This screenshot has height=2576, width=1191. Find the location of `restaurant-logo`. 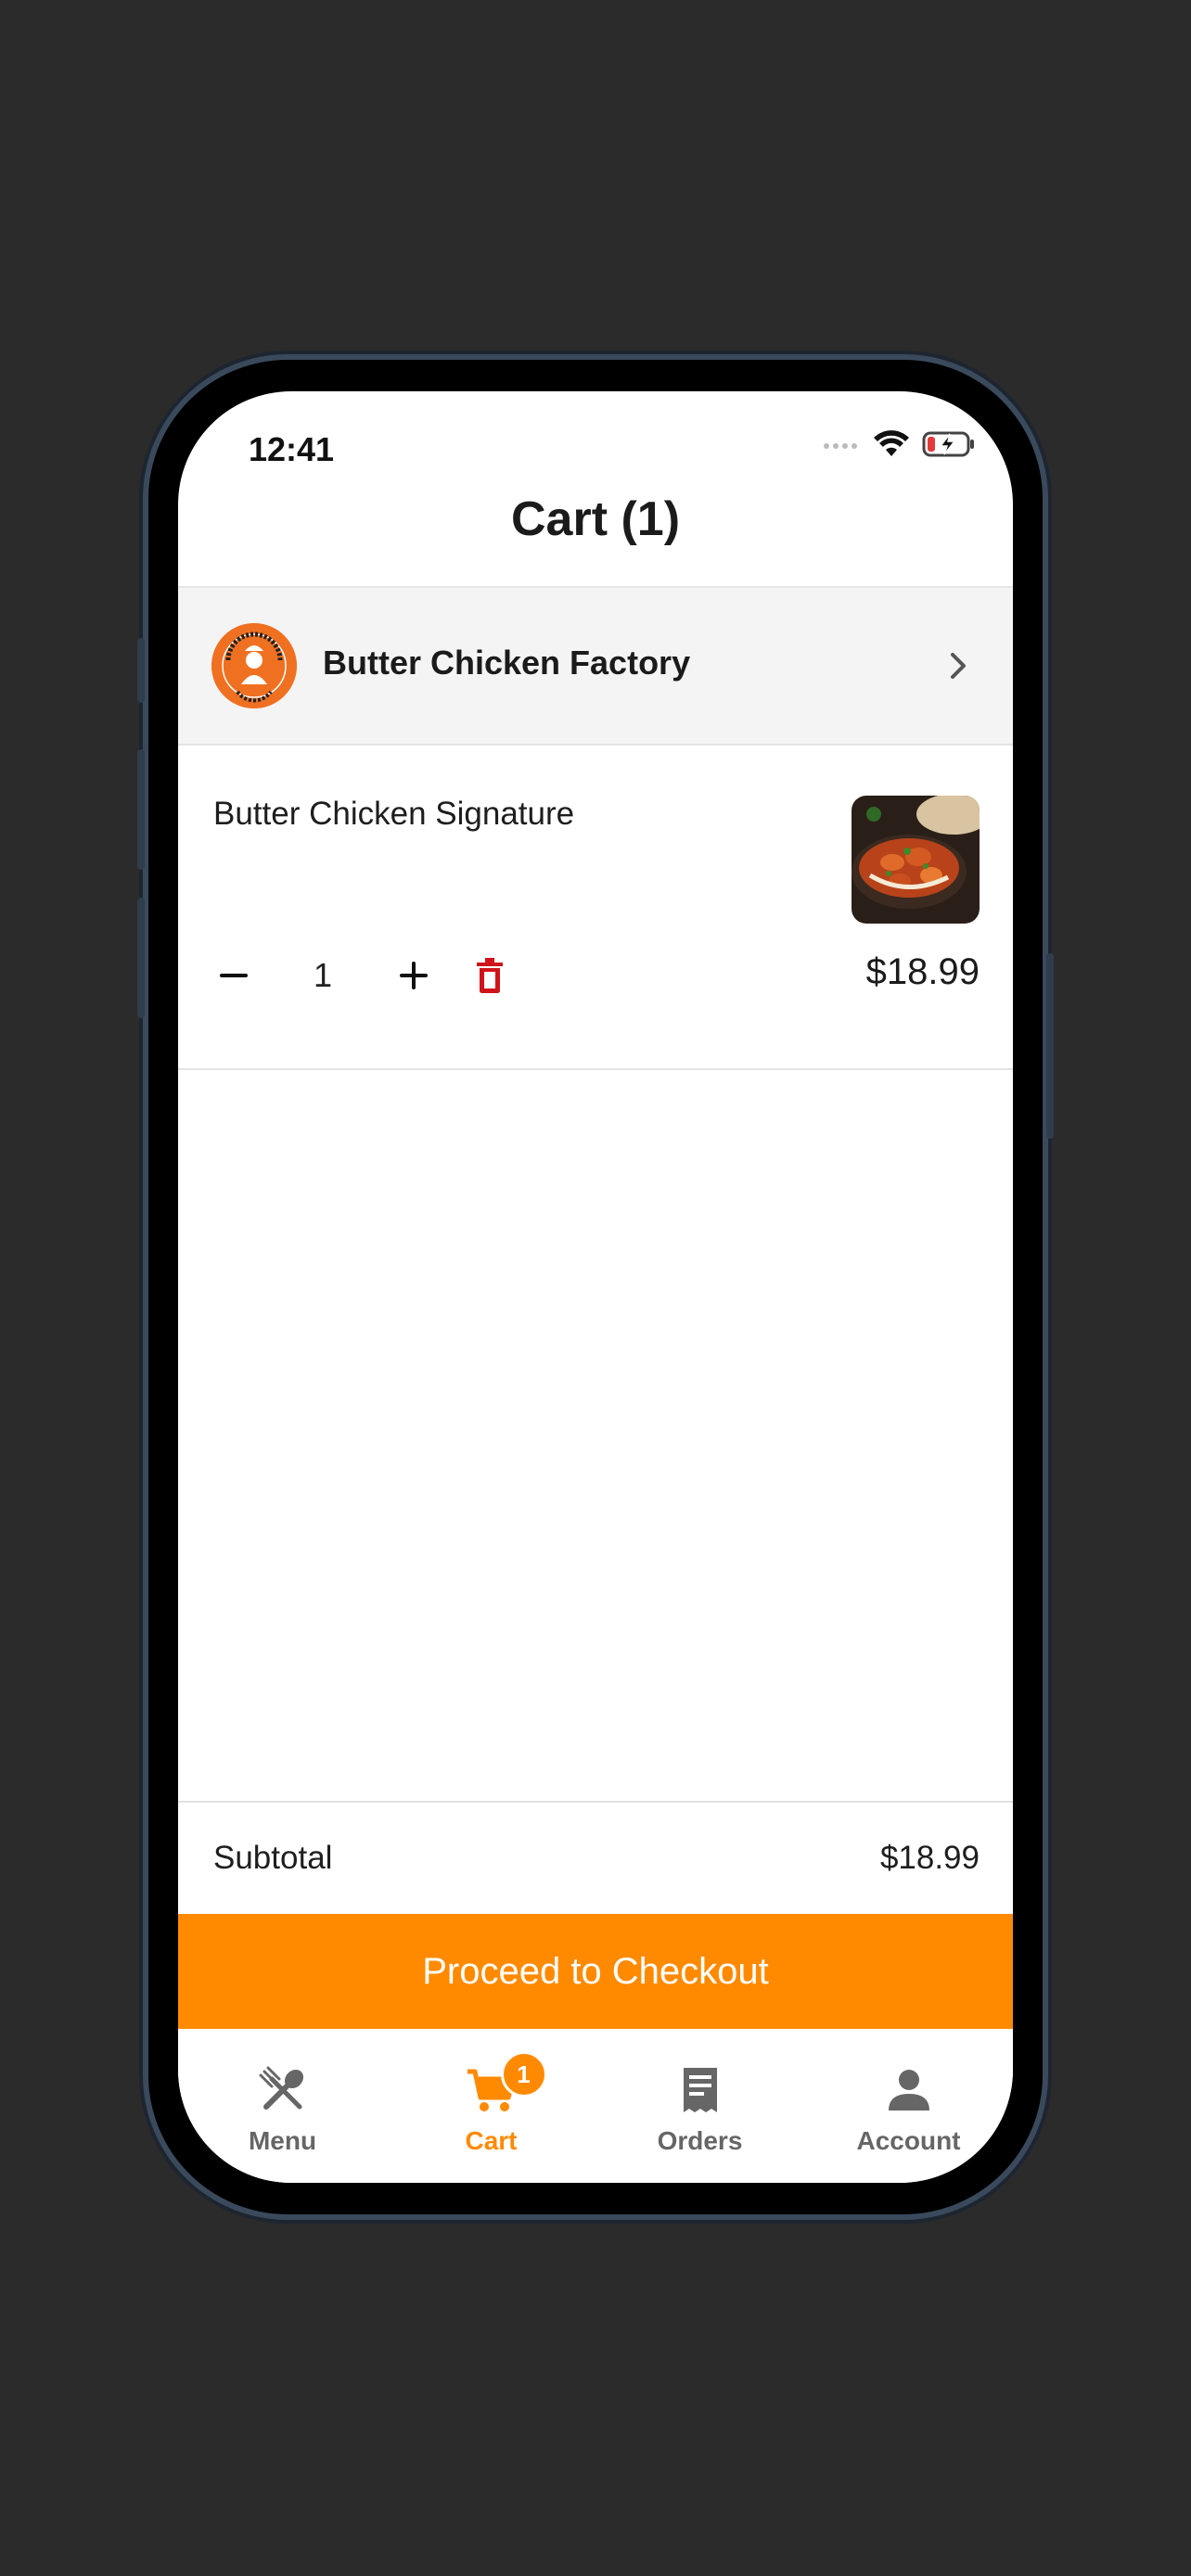

restaurant-logo is located at coordinates (254, 665).